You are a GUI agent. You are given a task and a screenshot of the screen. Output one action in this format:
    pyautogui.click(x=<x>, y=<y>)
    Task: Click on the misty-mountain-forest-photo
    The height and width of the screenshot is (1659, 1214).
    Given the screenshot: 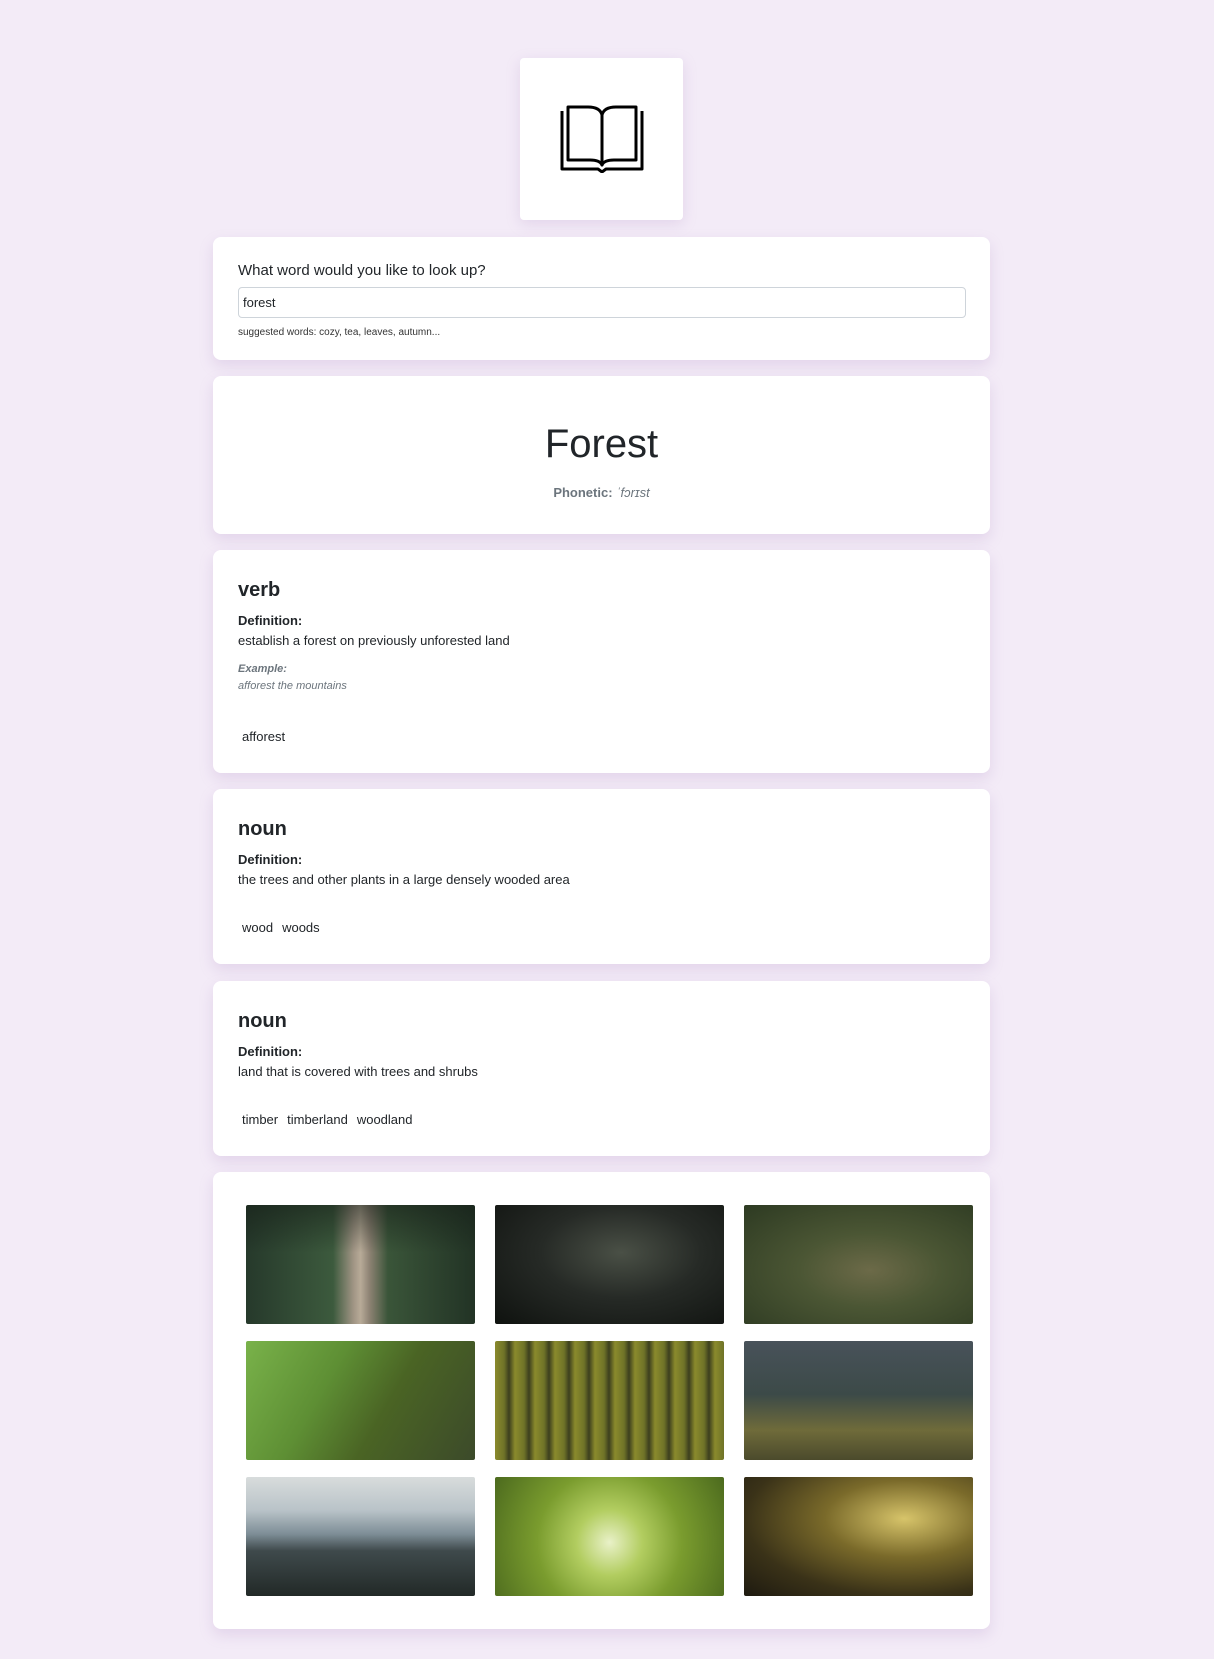 What is the action you would take?
    pyautogui.click(x=360, y=1536)
    